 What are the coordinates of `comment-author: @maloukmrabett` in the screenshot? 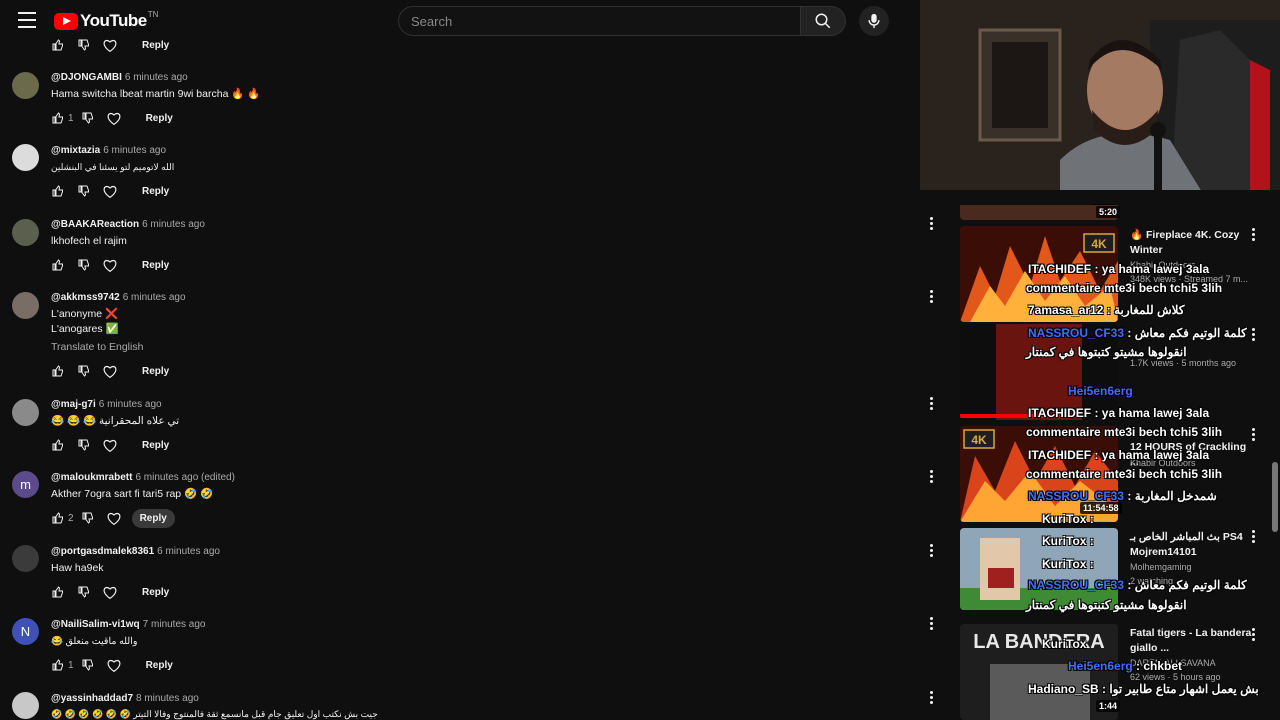 It's located at (91, 477).